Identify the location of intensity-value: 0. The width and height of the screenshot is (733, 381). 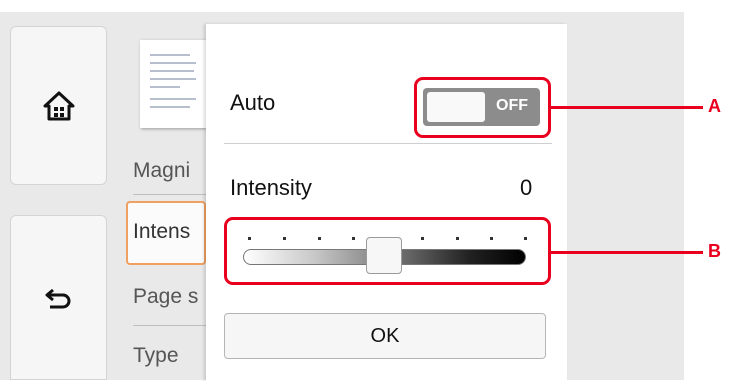
(526, 187).